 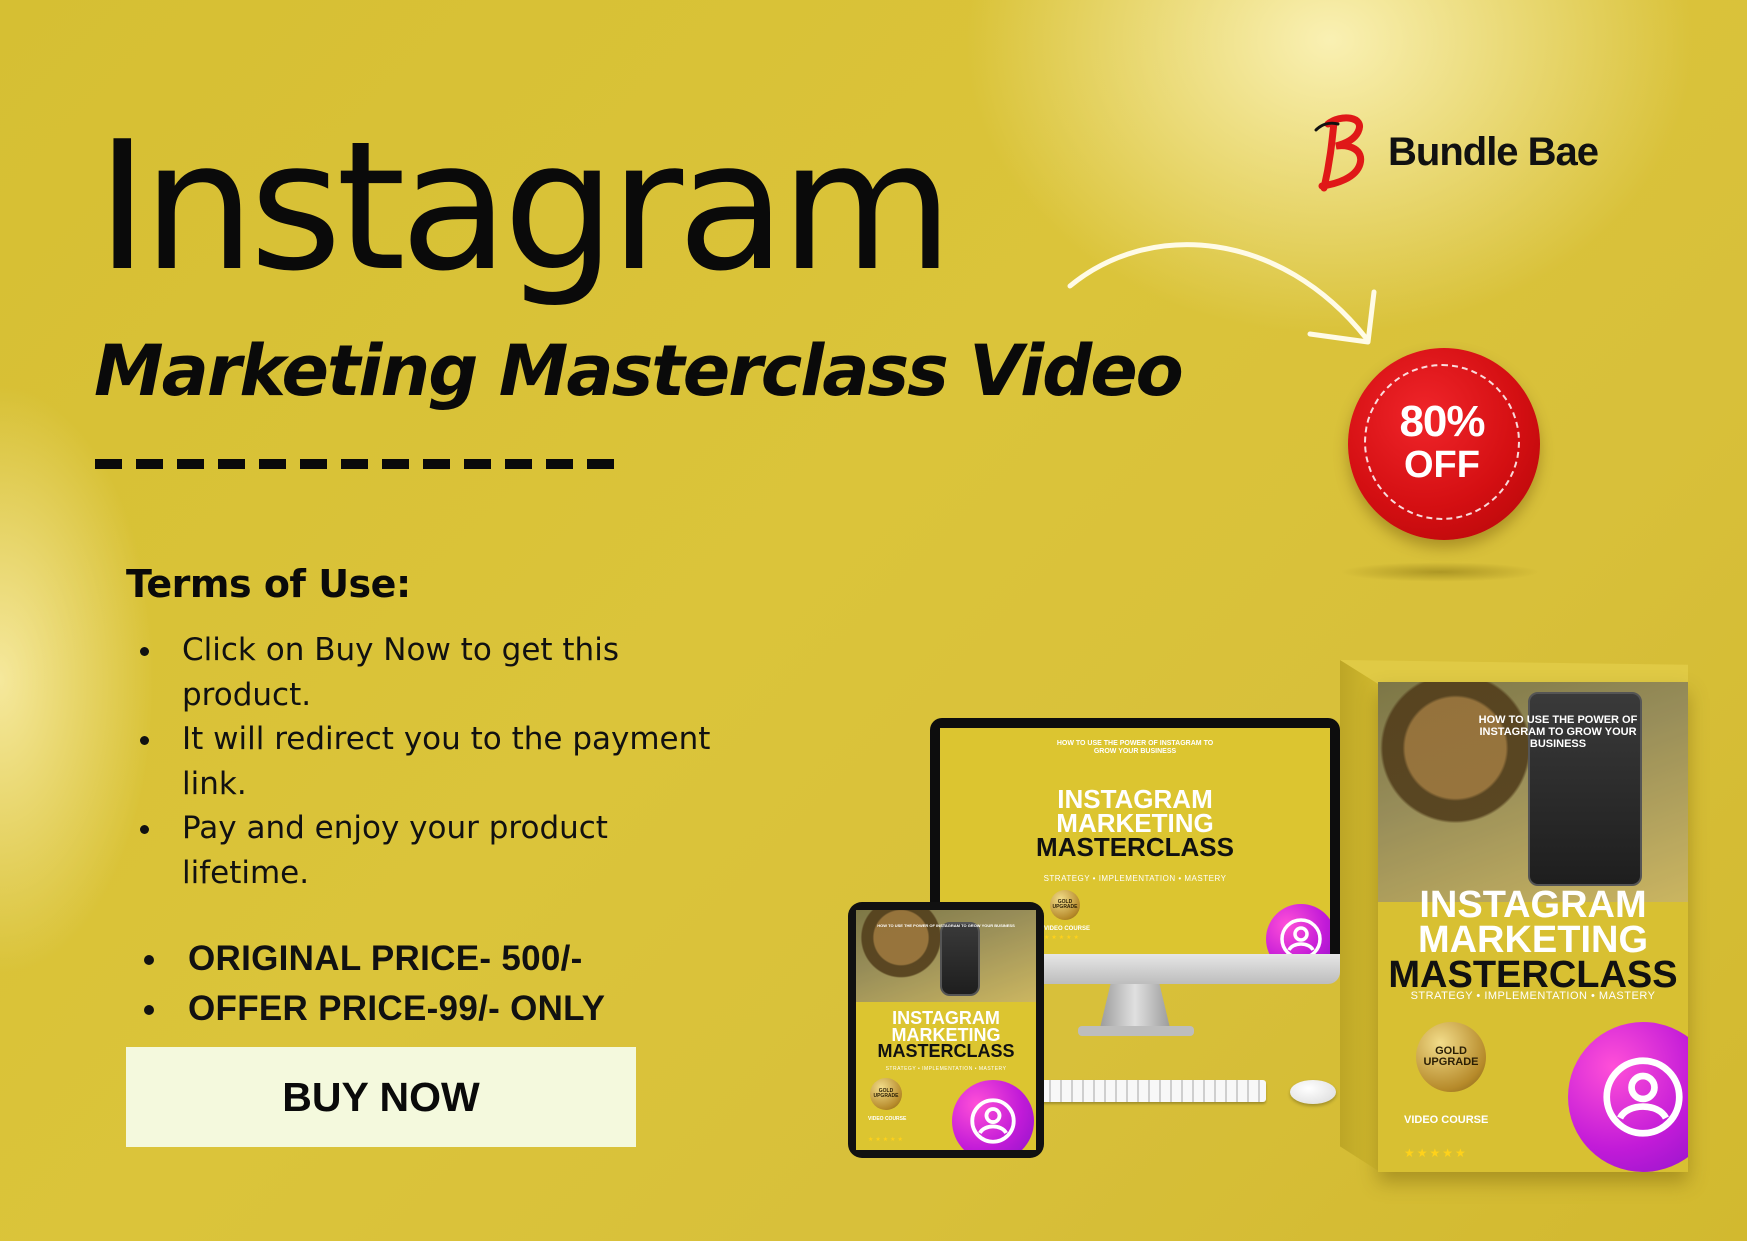 I want to click on terms-item: Pay and enjoy your product lifetime., so click(x=414, y=850).